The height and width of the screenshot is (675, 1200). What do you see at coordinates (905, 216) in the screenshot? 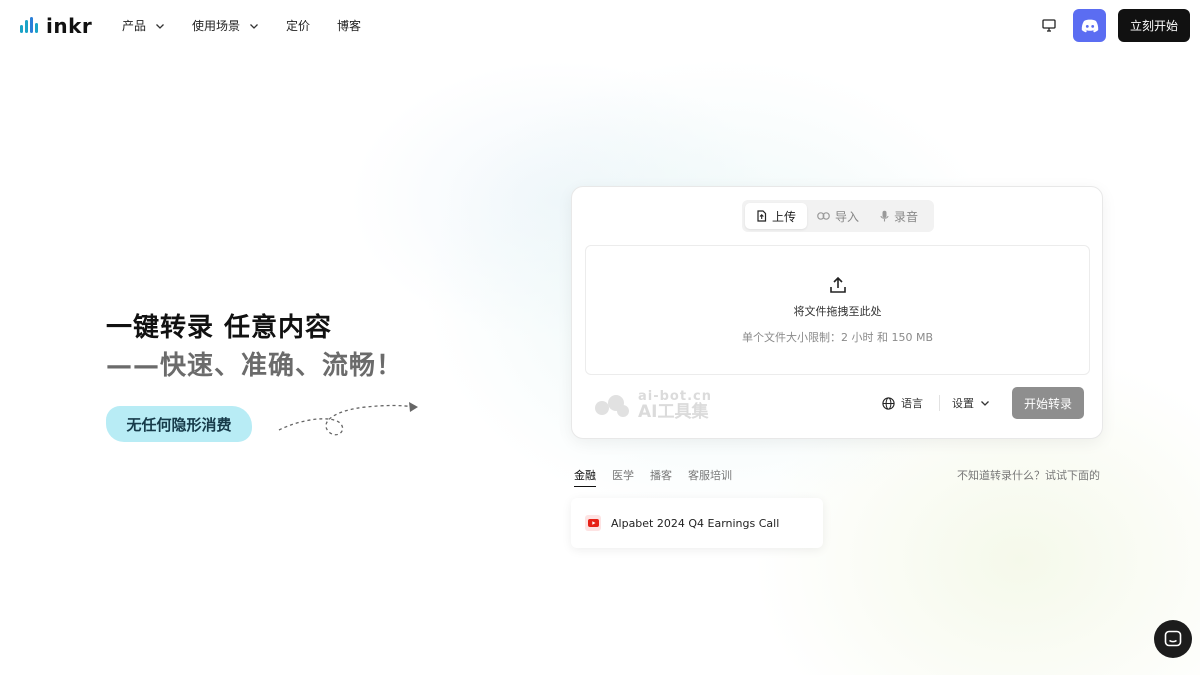
I see `tab-label: 录音` at bounding box center [905, 216].